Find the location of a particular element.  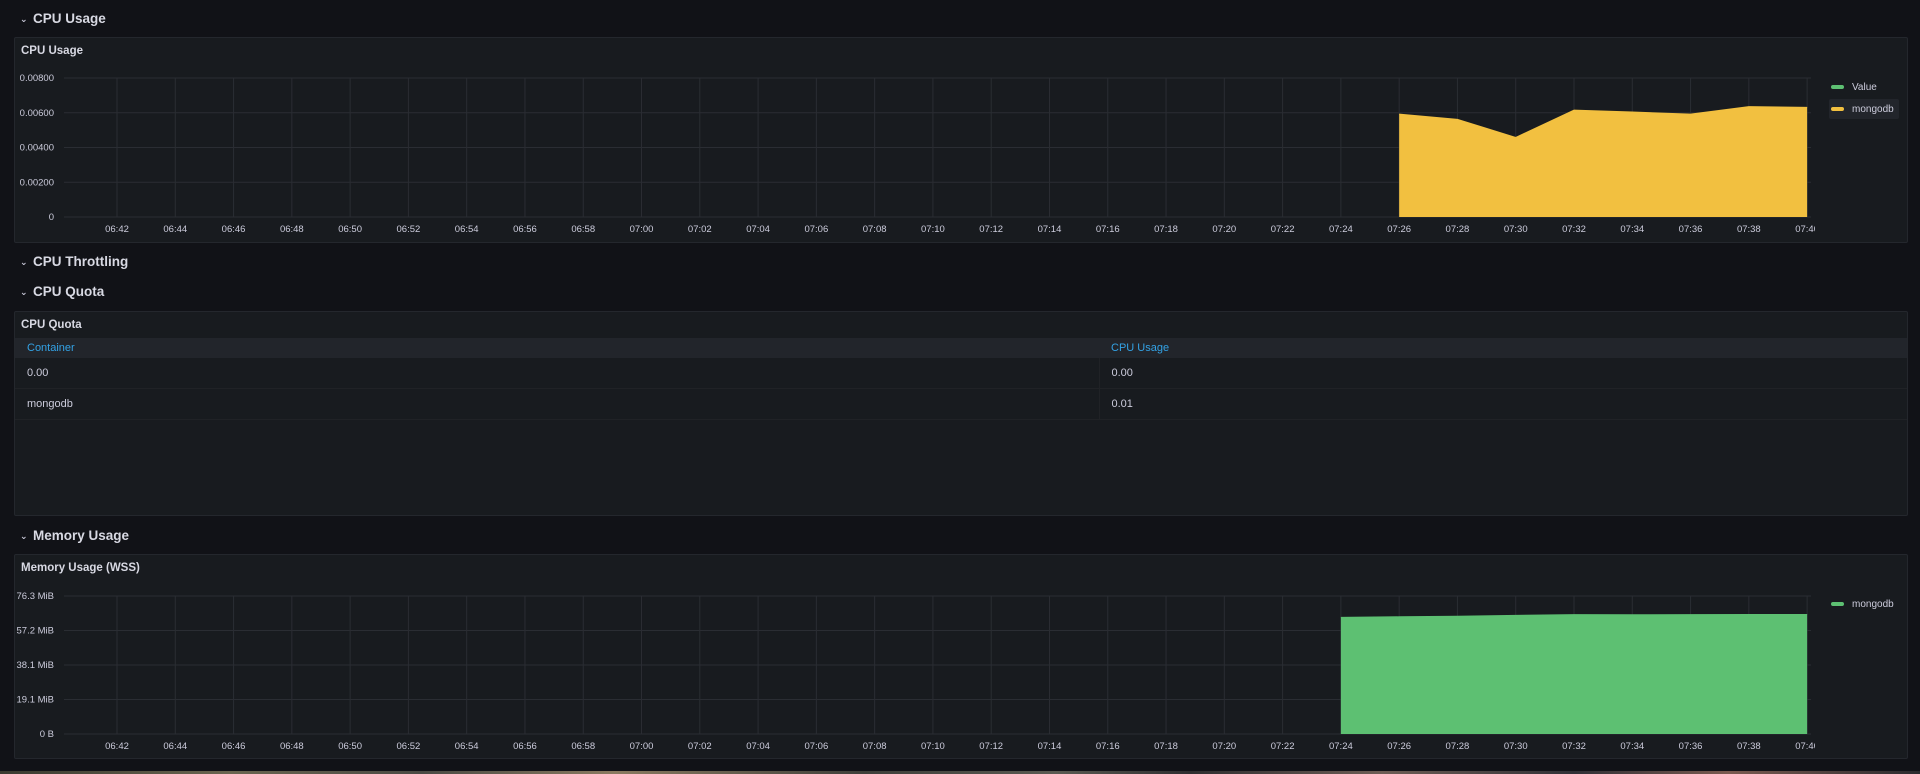

table-row: 0.00 0.00 is located at coordinates (961, 373).